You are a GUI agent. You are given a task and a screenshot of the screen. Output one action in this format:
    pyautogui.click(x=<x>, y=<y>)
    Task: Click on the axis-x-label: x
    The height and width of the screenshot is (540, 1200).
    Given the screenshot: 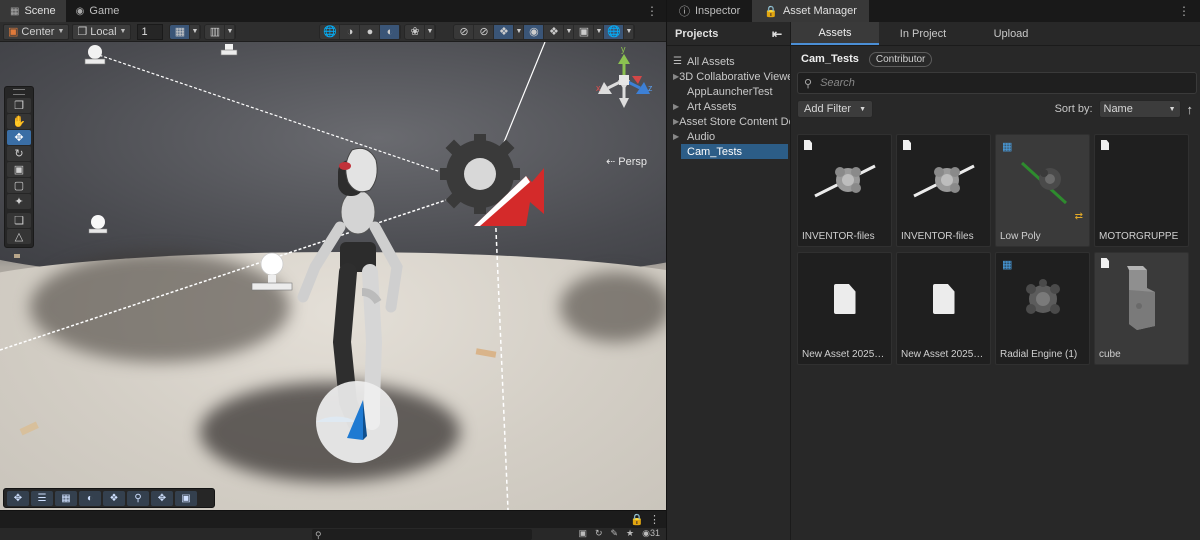 What is the action you would take?
    pyautogui.click(x=598, y=88)
    